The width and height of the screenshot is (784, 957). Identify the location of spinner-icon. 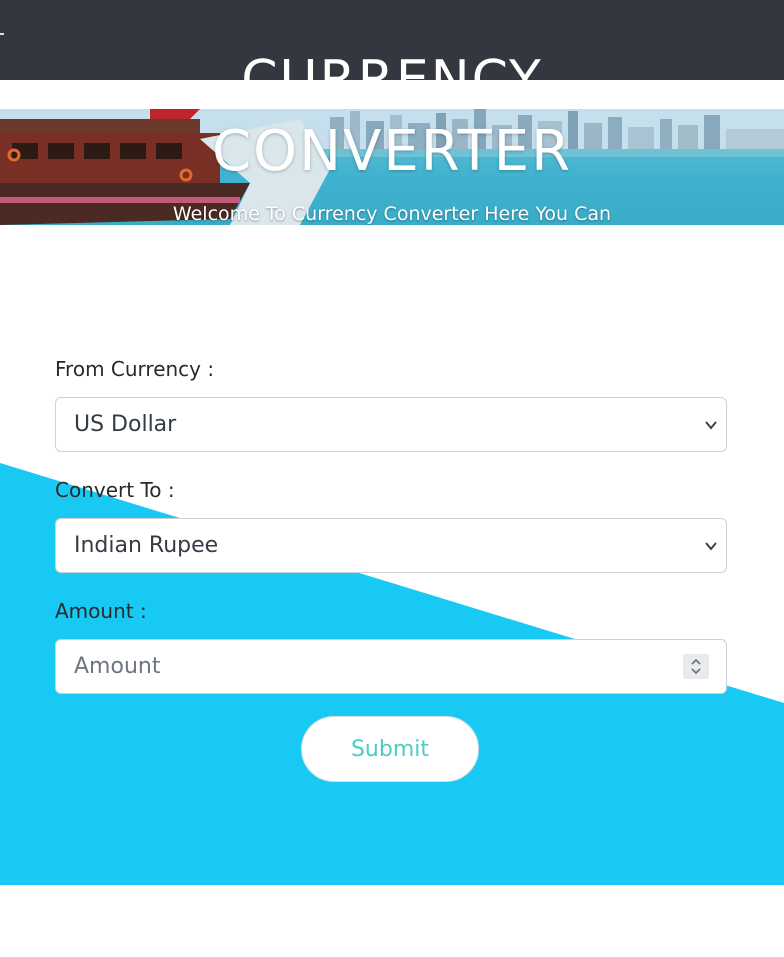
(696, 666).